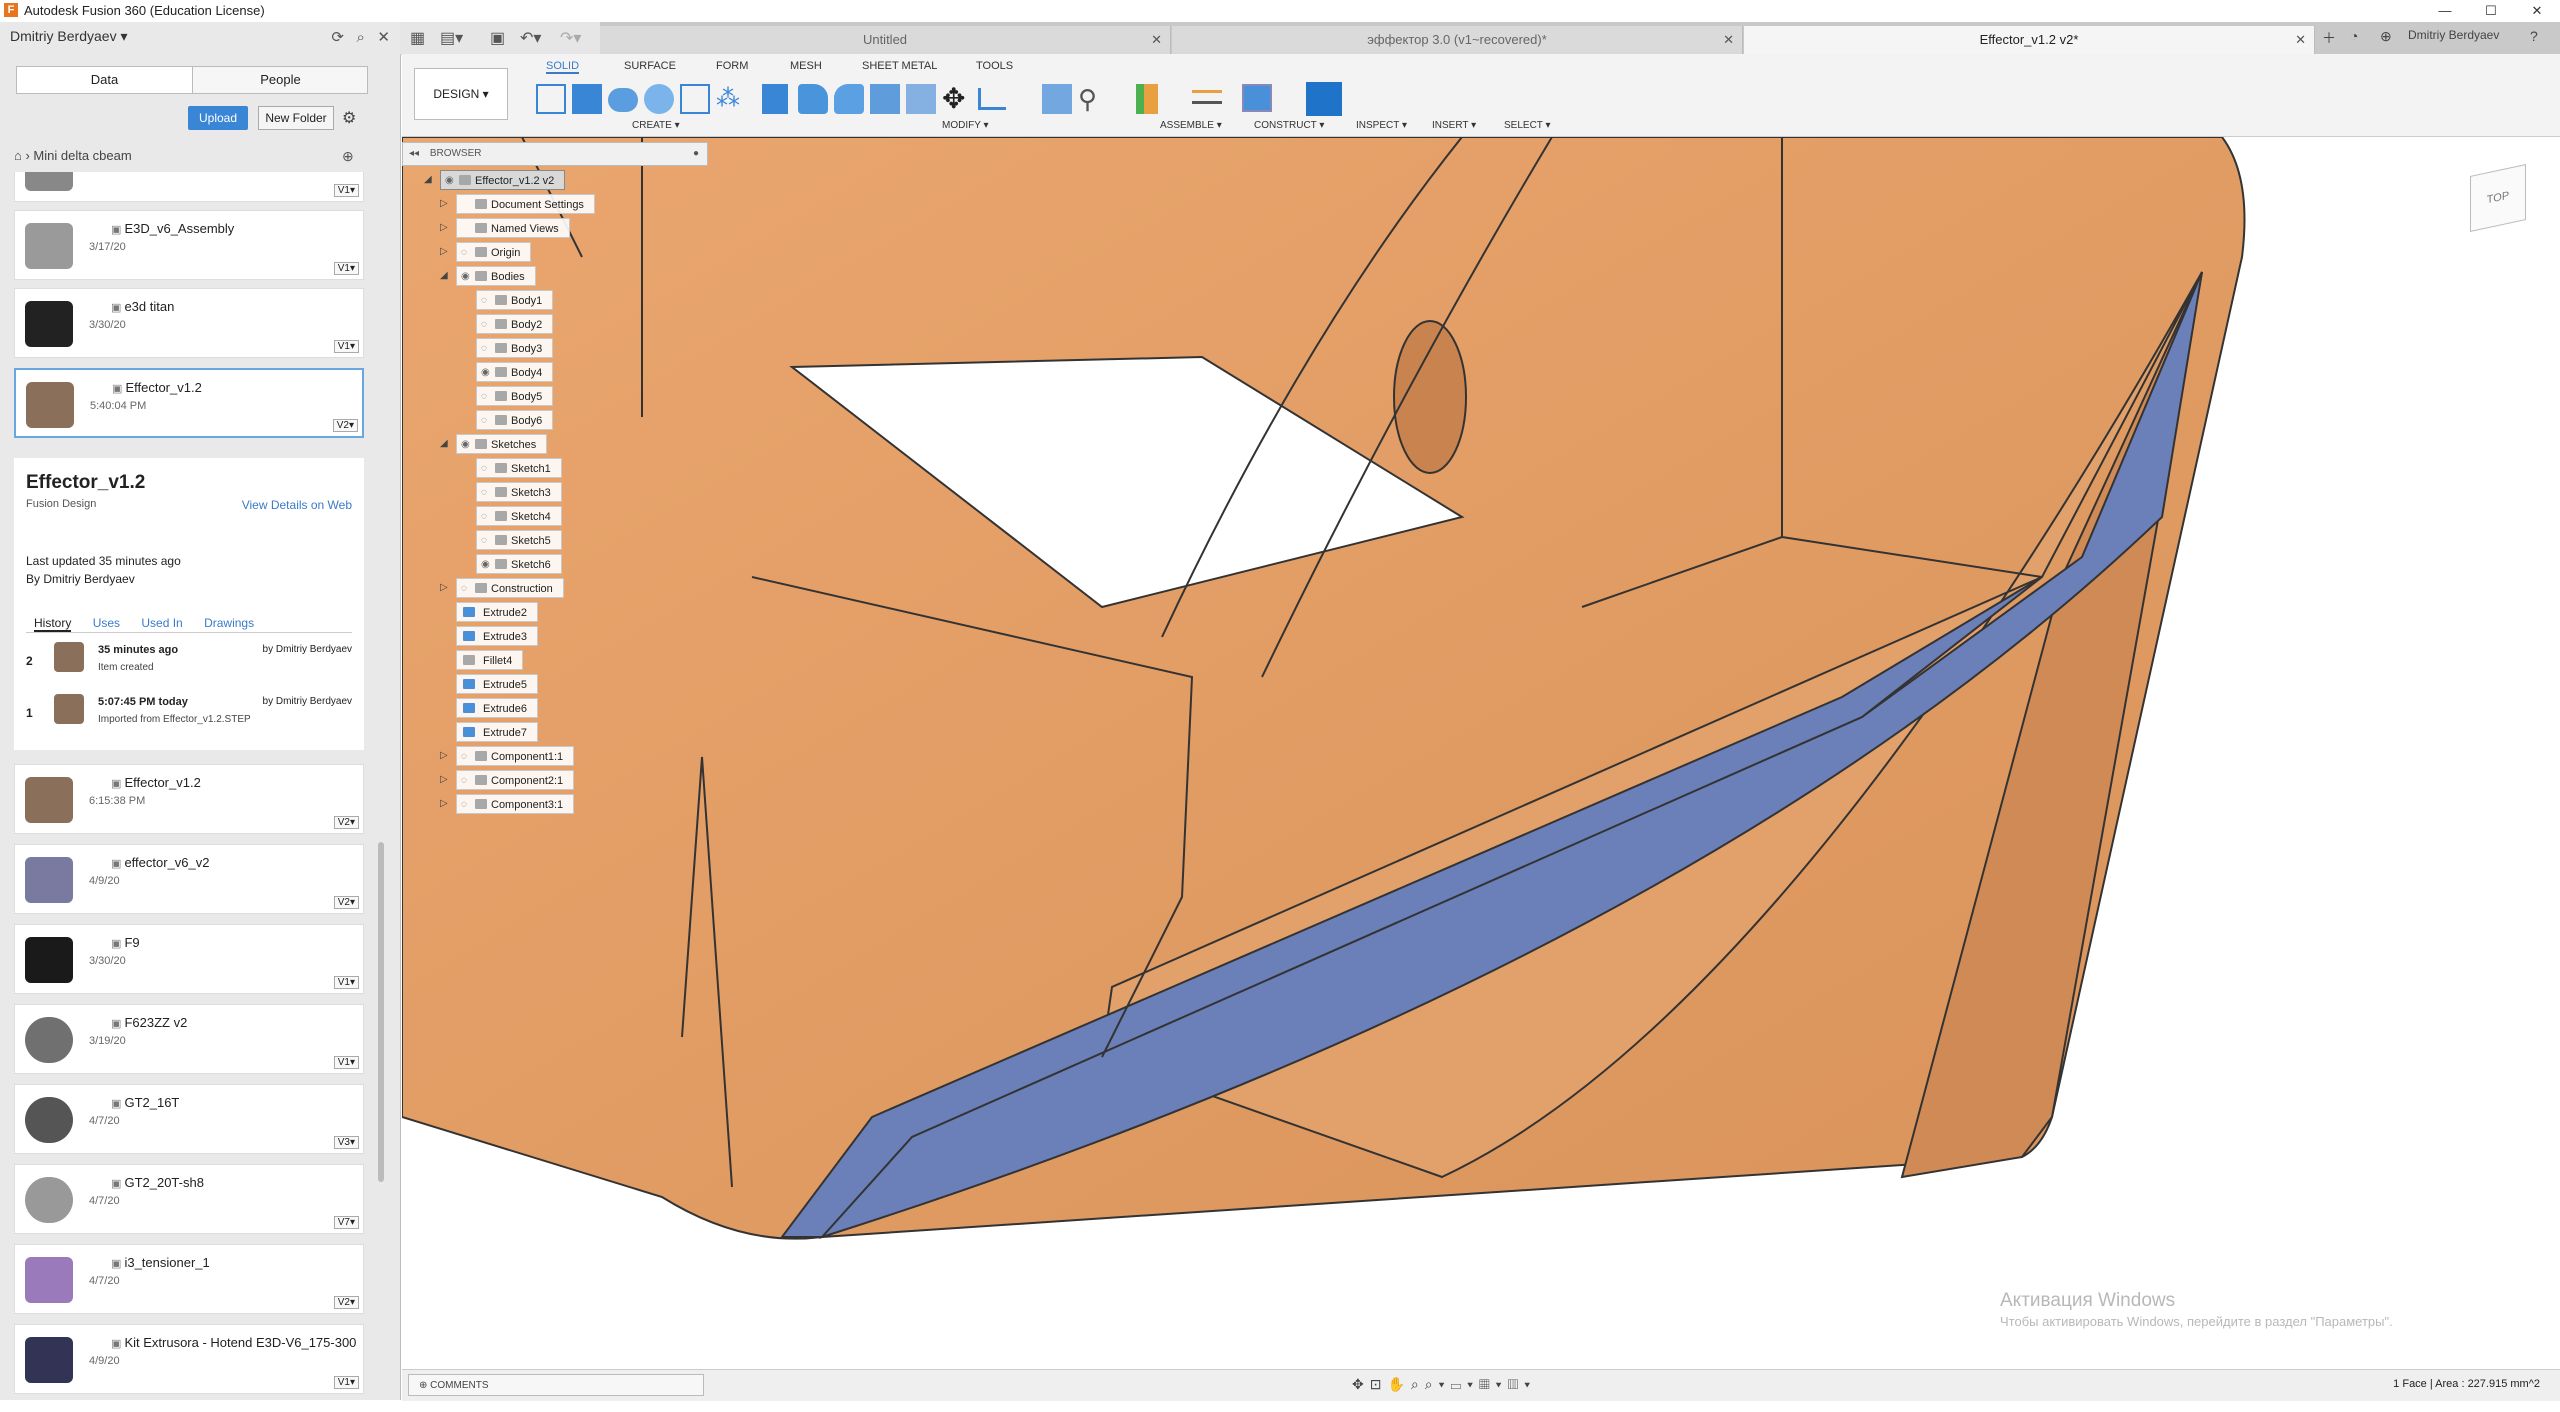 Image resolution: width=2560 pixels, height=1412 pixels. What do you see at coordinates (515, 420) in the screenshot?
I see `tree-node-body: ◌ Body6` at bounding box center [515, 420].